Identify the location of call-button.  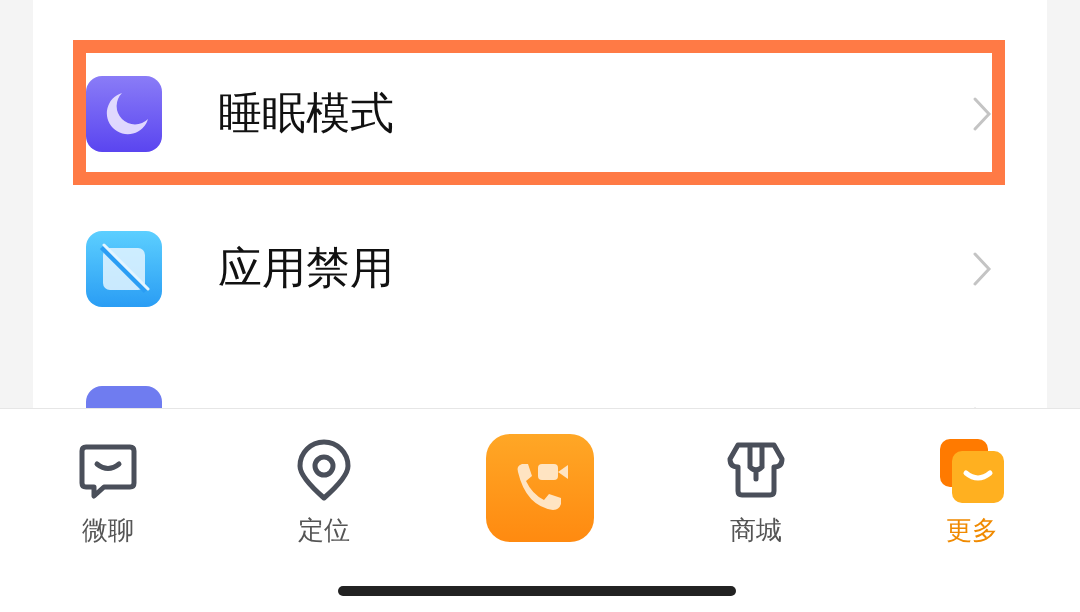
(540, 488).